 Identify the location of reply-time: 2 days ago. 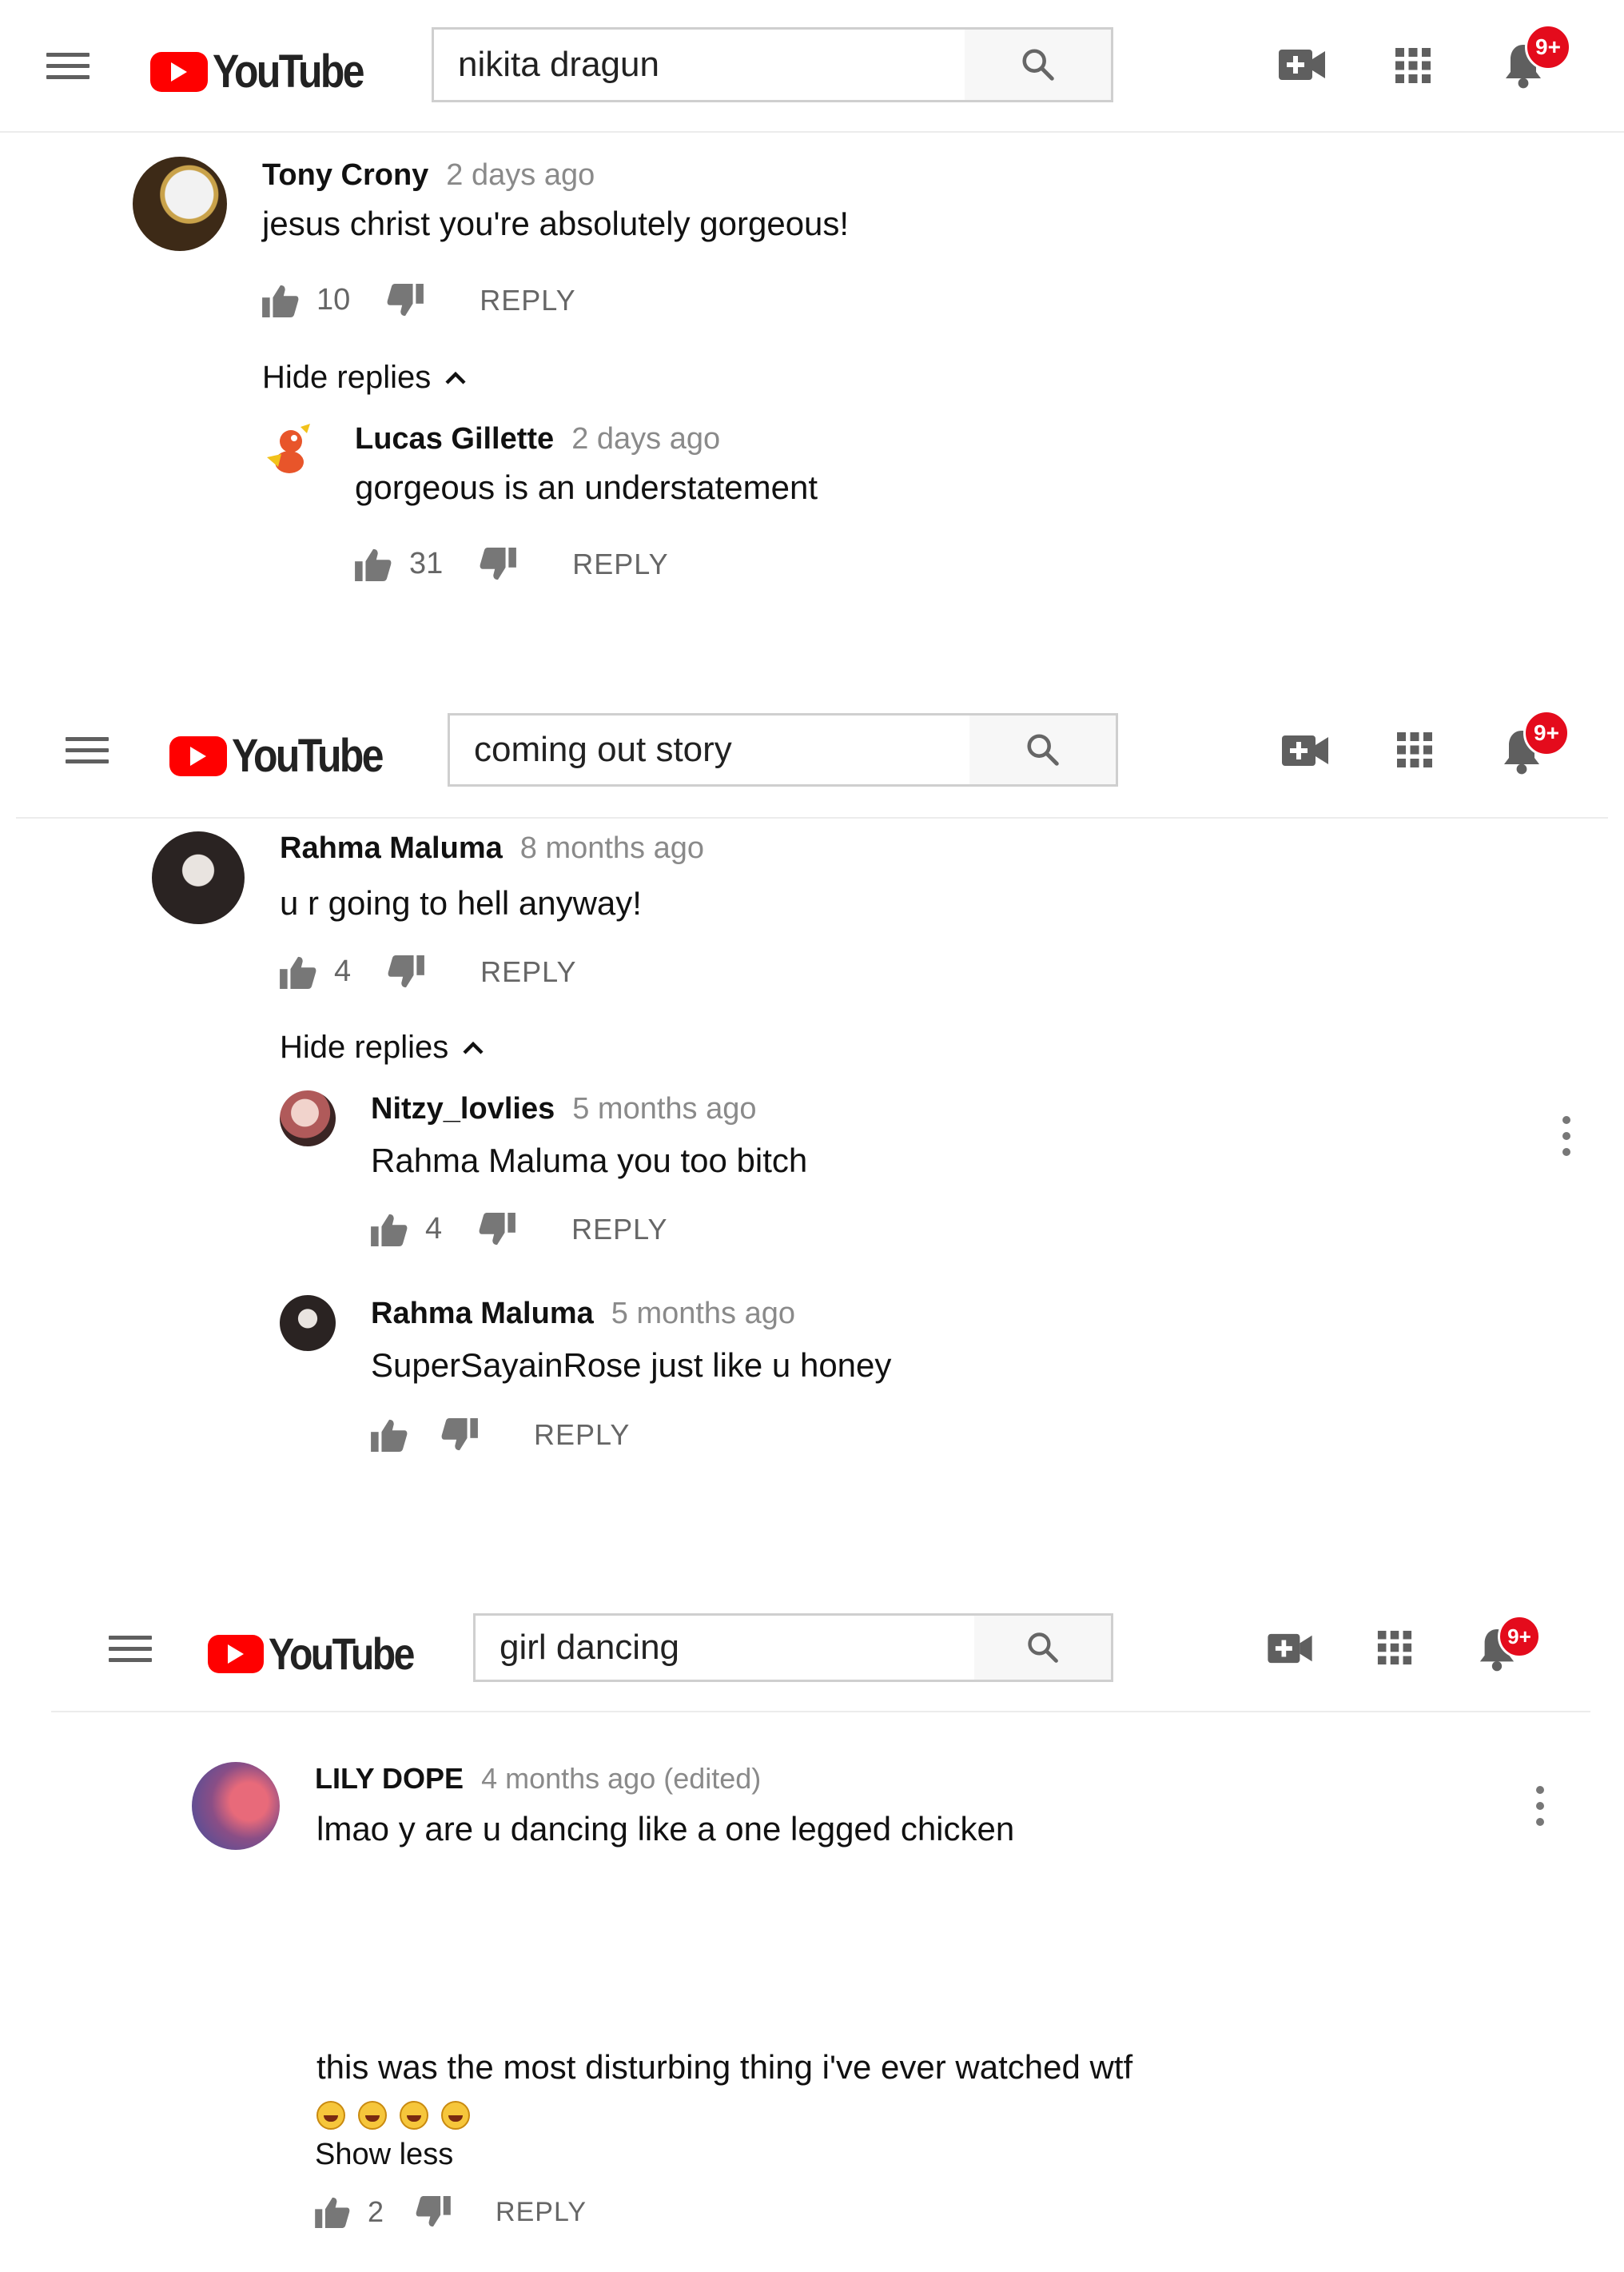
(646, 439).